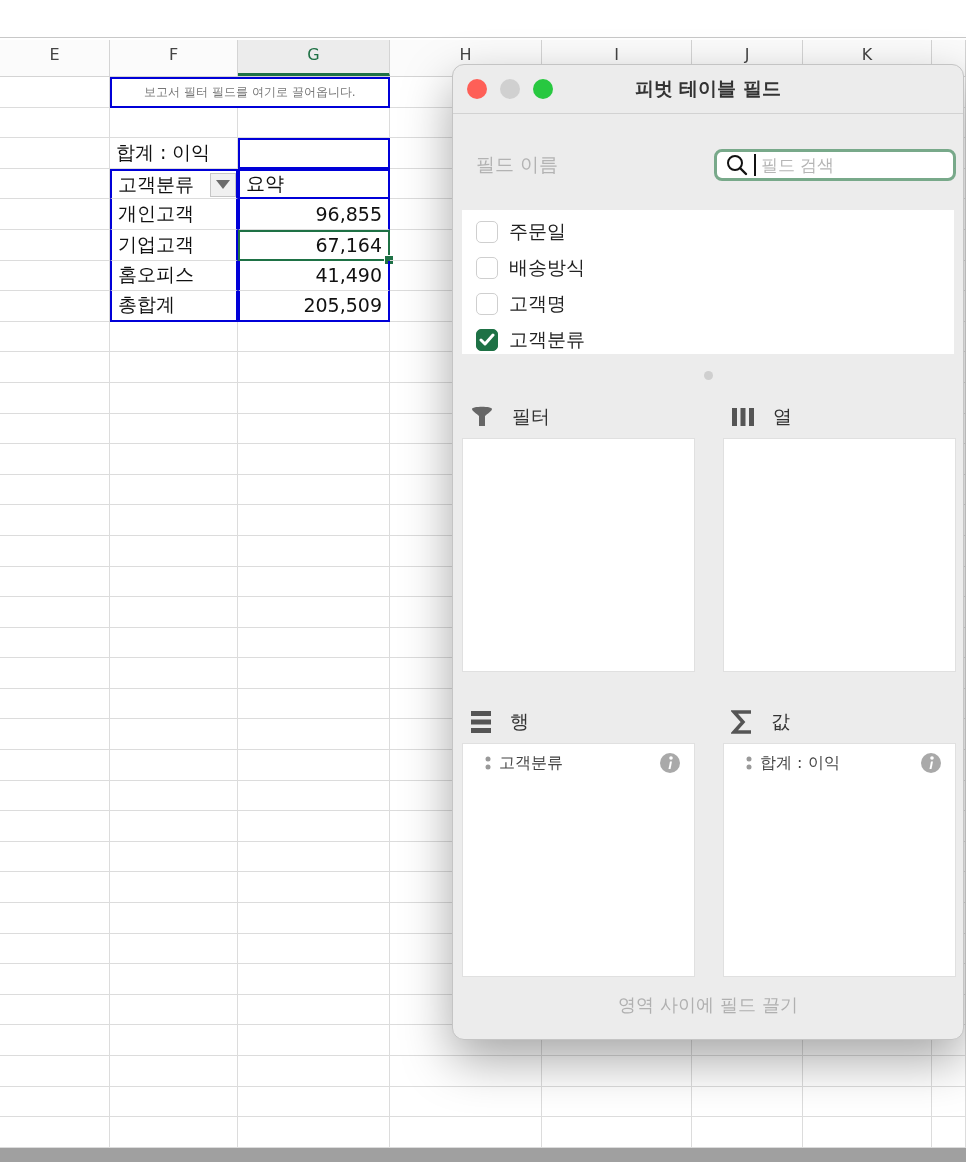 The height and width of the screenshot is (1175, 966). What do you see at coordinates (174, 306) in the screenshot?
I see `table-cell: 총합계` at bounding box center [174, 306].